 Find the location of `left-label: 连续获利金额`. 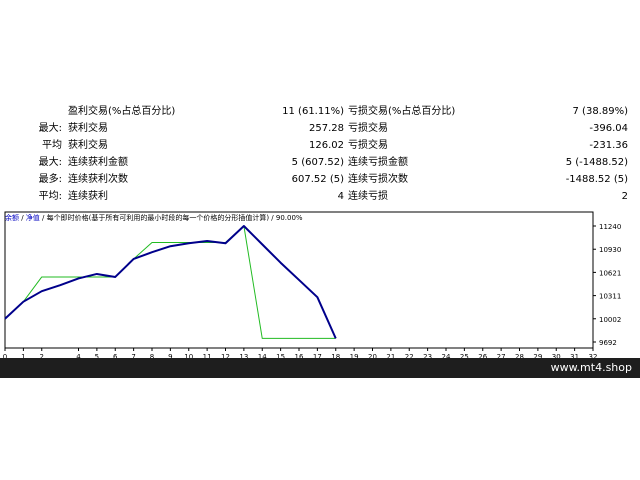

left-label: 连续获利金额 is located at coordinates (98, 162).